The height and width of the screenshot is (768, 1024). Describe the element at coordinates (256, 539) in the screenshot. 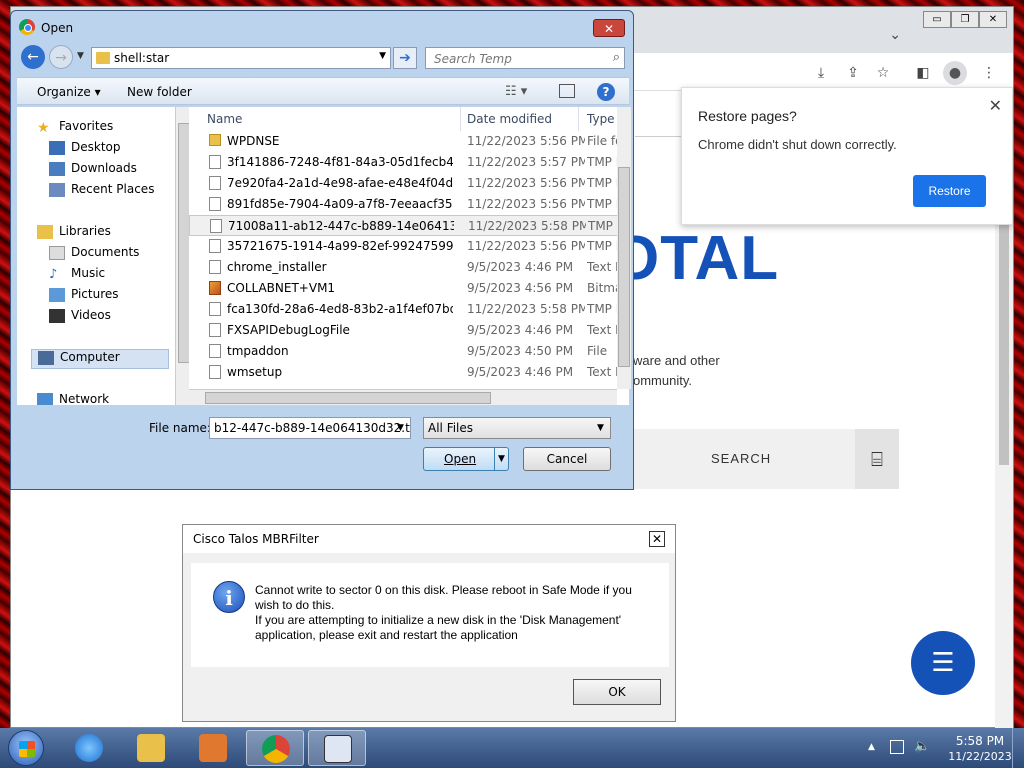

I see `dialog-title: Cisco Talos MBRFilter` at that location.